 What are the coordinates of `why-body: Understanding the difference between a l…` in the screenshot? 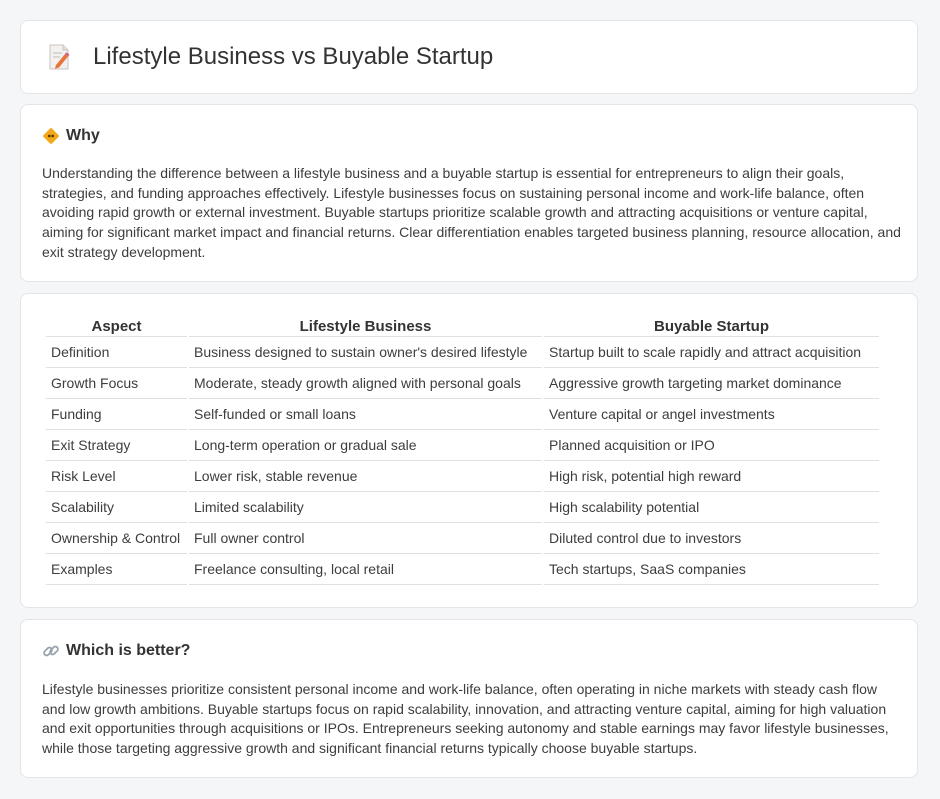 It's located at (471, 212).